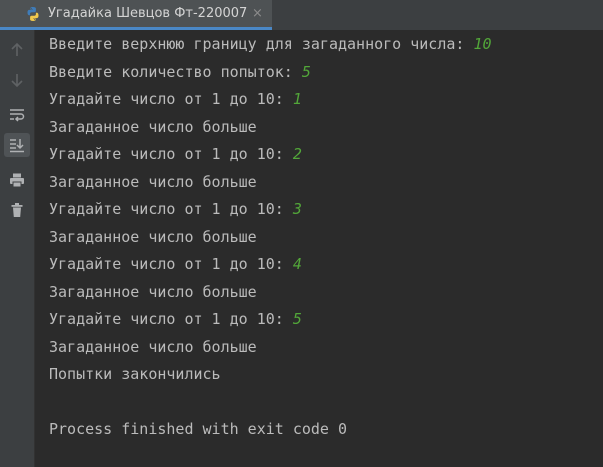 This screenshot has height=467, width=603. I want to click on tab-bar: Угадайка Шевцов Фт-220007 ×, so click(301, 15).